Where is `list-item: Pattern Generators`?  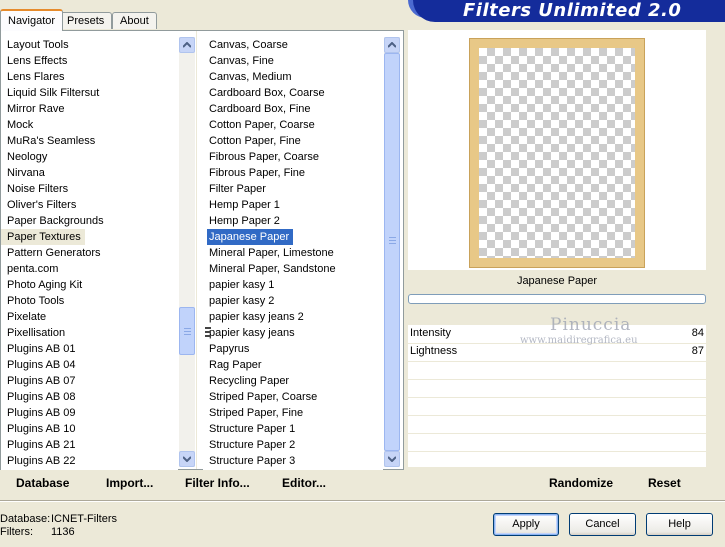 list-item: Pattern Generators is located at coordinates (89, 253).